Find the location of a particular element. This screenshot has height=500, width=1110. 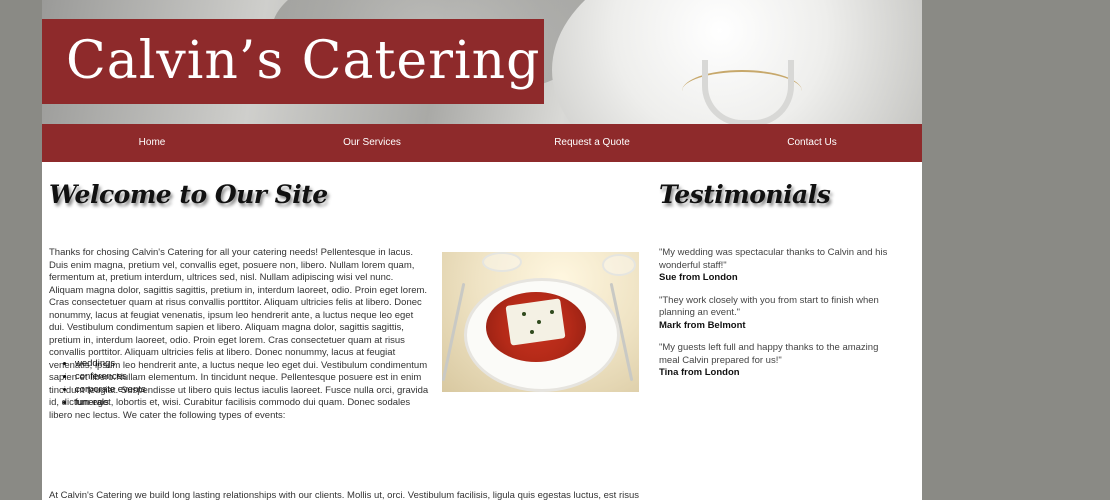

sidebar-title: Testimonials is located at coordinates (745, 194).